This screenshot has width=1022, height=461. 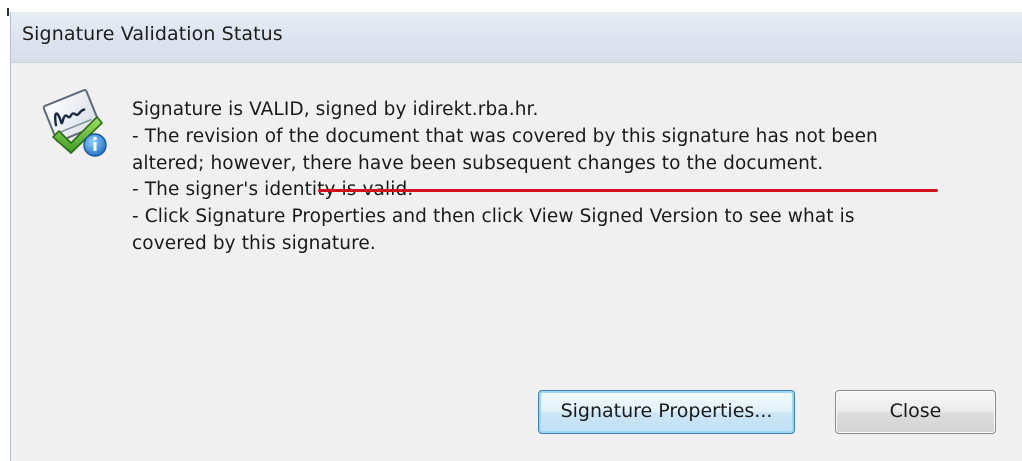 I want to click on red-highlight-underline, so click(x=628, y=190).